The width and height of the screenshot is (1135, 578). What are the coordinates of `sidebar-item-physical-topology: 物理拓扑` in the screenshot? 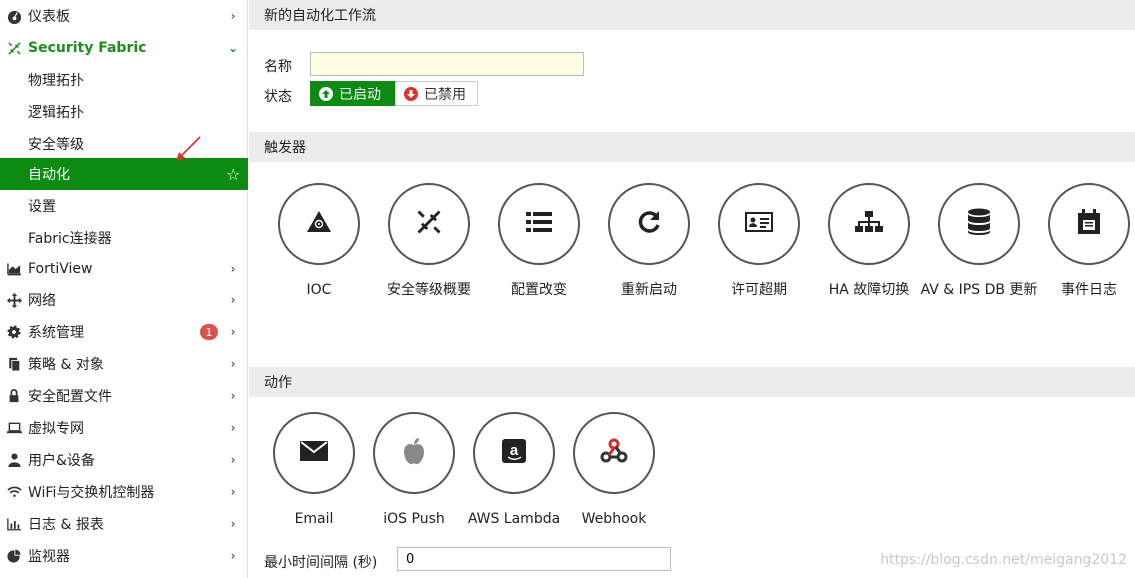 It's located at (124, 80).